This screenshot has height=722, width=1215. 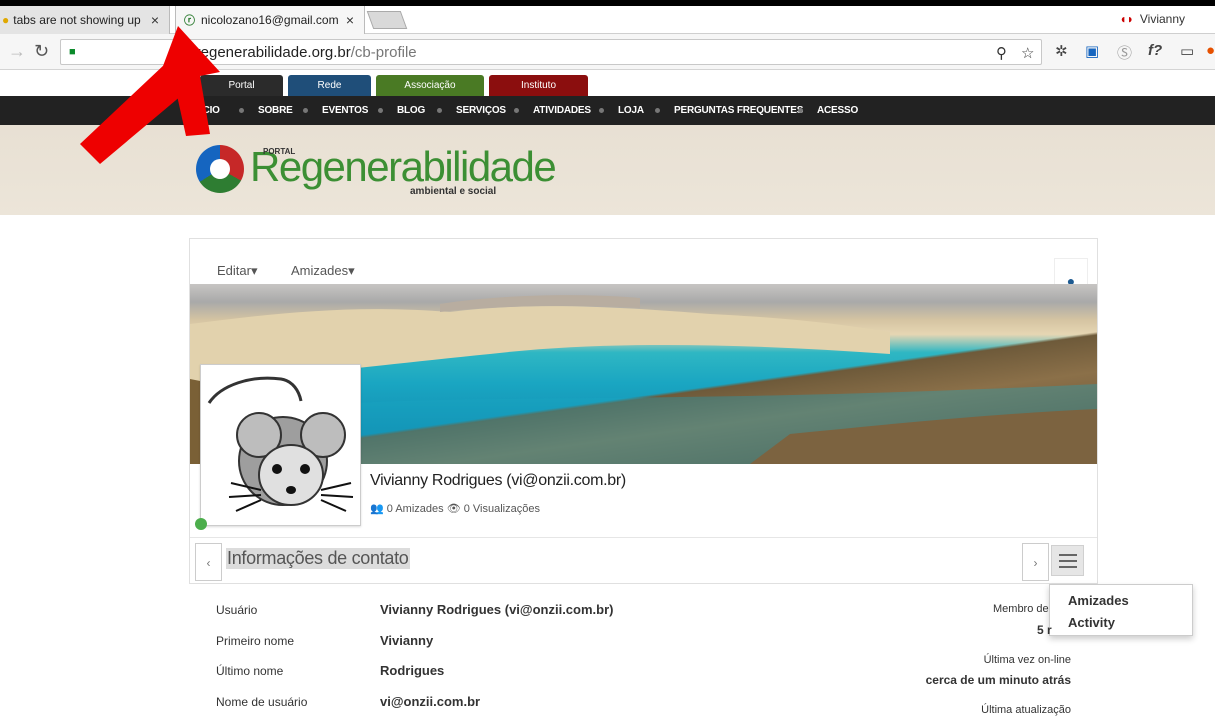 What do you see at coordinates (1035, 562) in the screenshot?
I see `tab-next-button: ›` at bounding box center [1035, 562].